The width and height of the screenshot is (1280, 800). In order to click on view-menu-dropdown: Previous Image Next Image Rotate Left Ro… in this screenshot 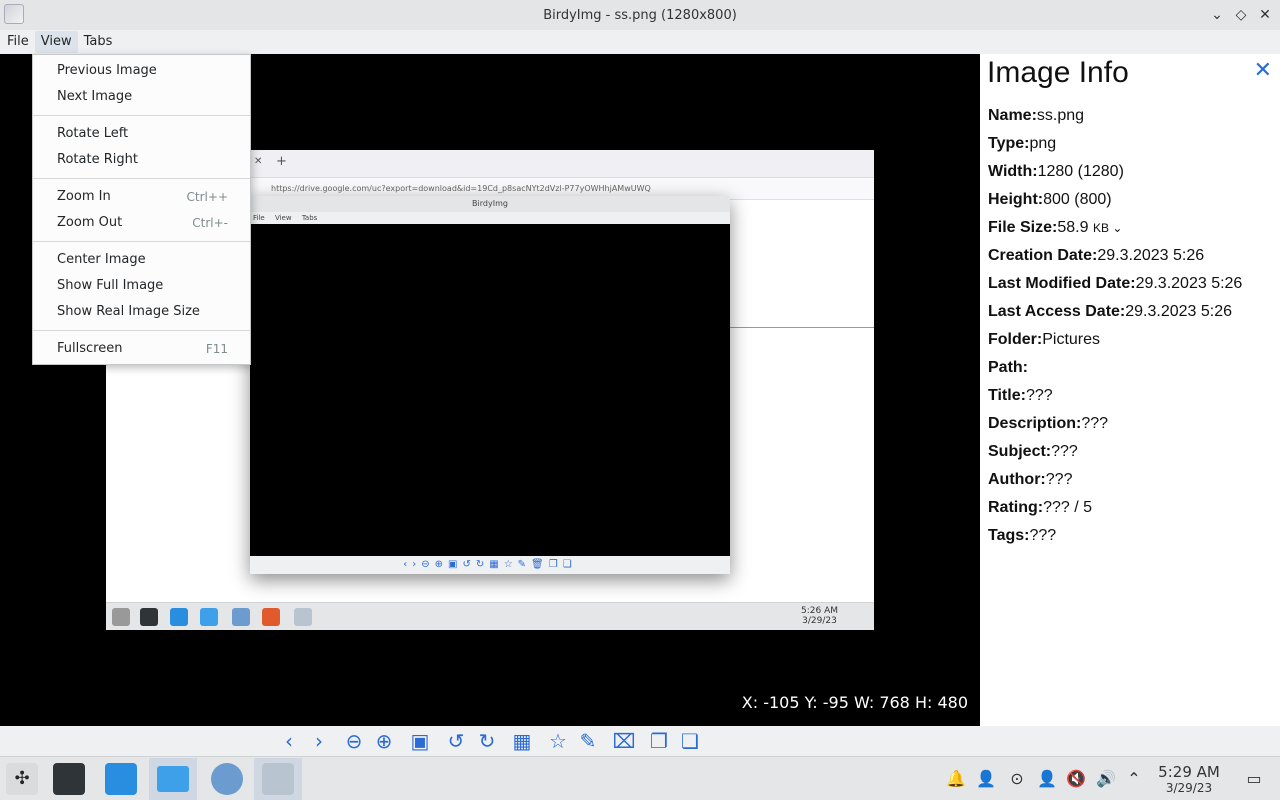, I will do `click(141, 209)`.